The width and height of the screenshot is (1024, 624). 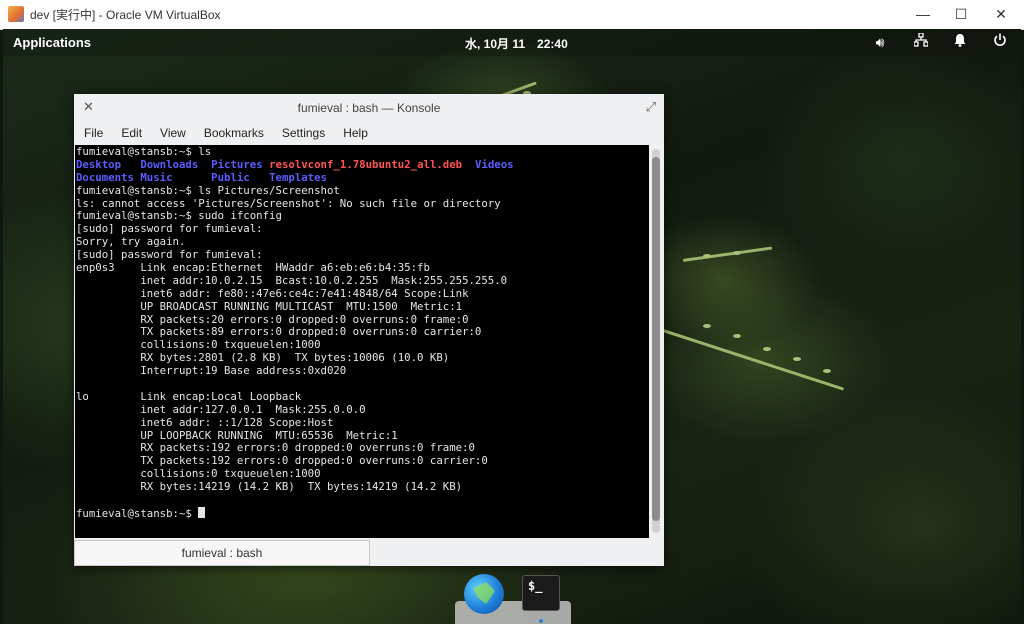 What do you see at coordinates (1000, 42) in the screenshot?
I see `power-icon` at bounding box center [1000, 42].